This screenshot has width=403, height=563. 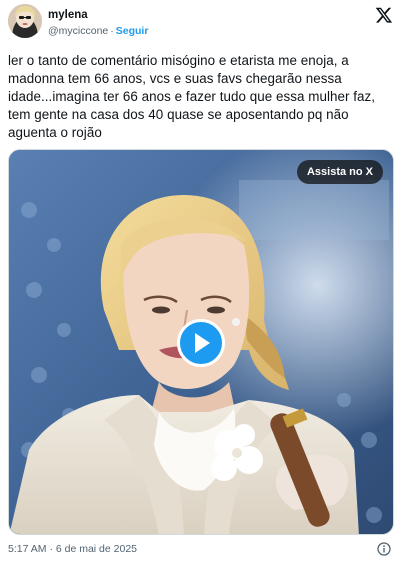 I want to click on author-display-name: mylena, so click(x=68, y=15).